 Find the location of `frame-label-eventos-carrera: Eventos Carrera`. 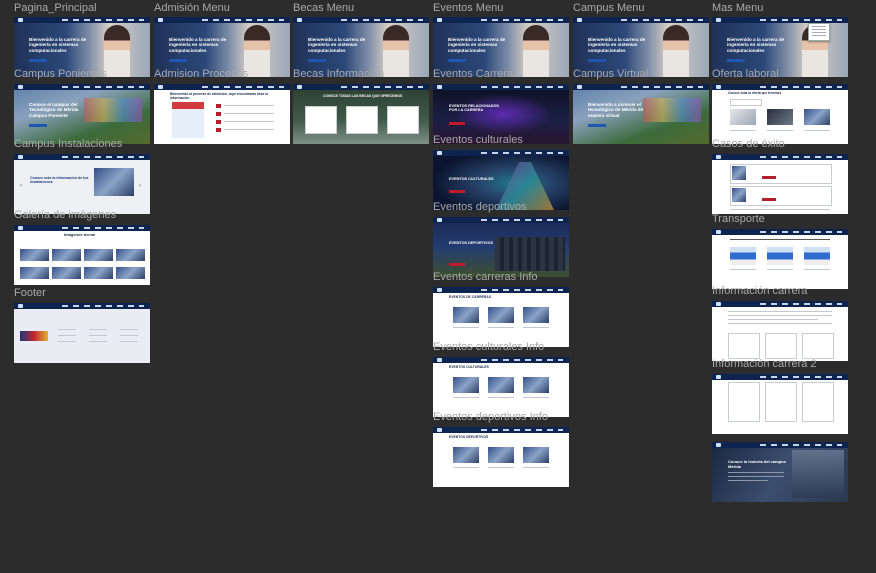

frame-label-eventos-carrera: Eventos Carrera is located at coordinates (473, 74).